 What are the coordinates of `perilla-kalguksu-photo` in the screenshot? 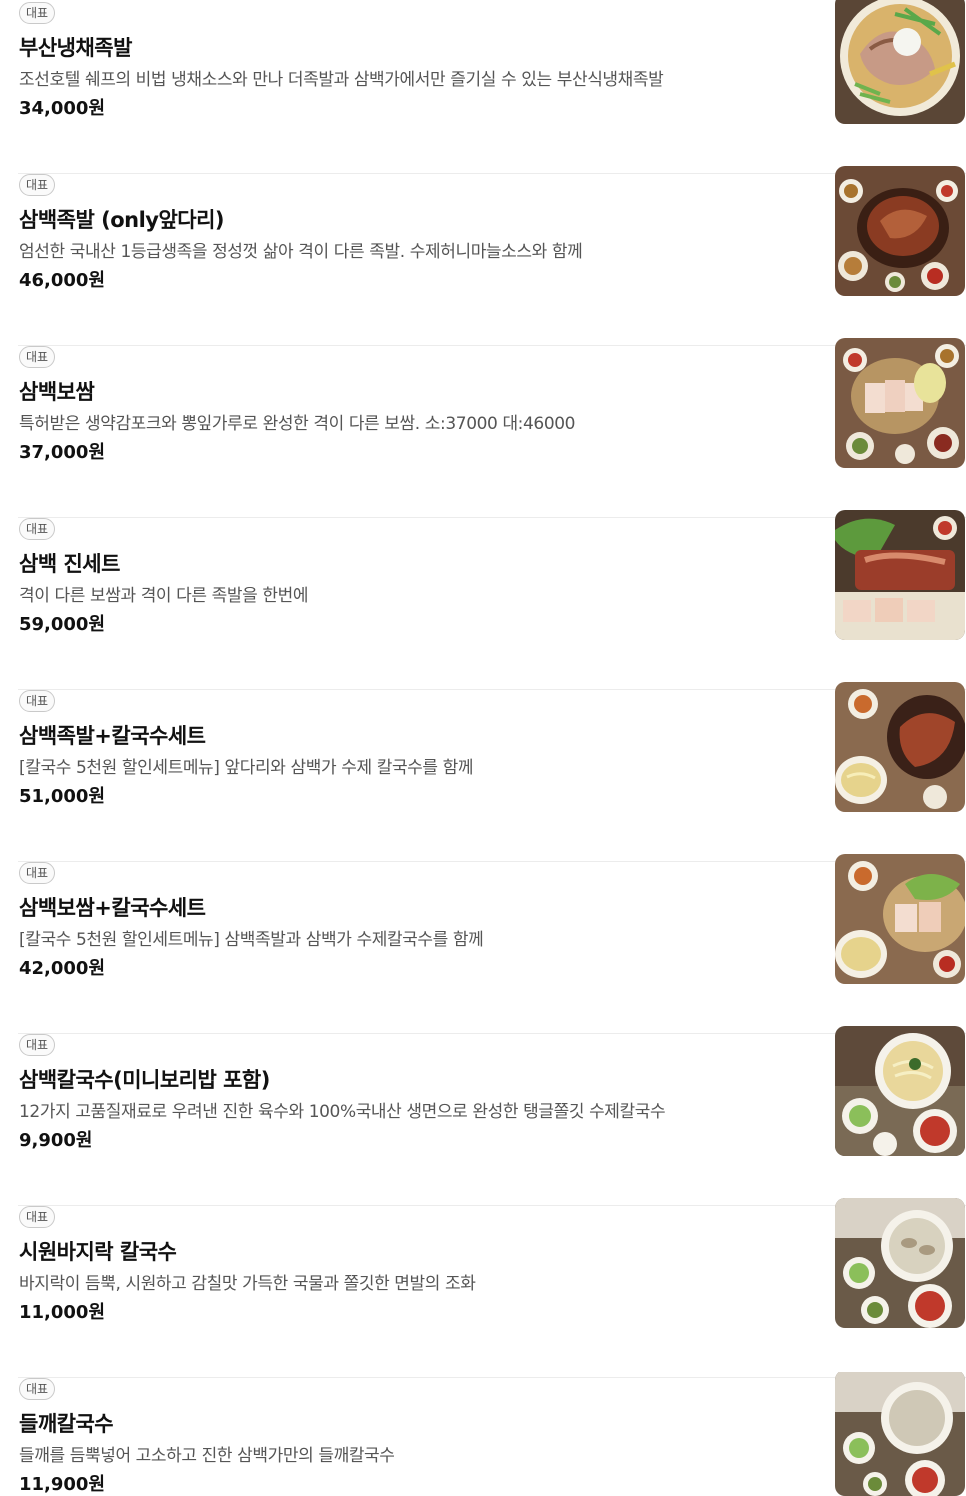 It's located at (900, 1433).